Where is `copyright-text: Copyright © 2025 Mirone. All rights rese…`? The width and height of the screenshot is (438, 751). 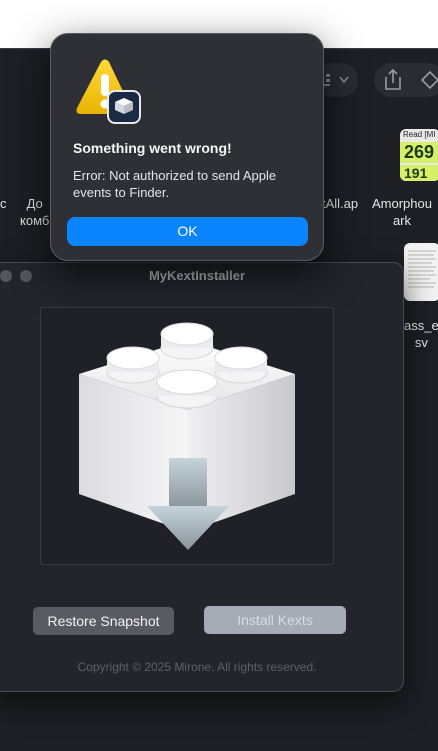 copyright-text: Copyright © 2025 Mirone. All rights rese… is located at coordinates (197, 667).